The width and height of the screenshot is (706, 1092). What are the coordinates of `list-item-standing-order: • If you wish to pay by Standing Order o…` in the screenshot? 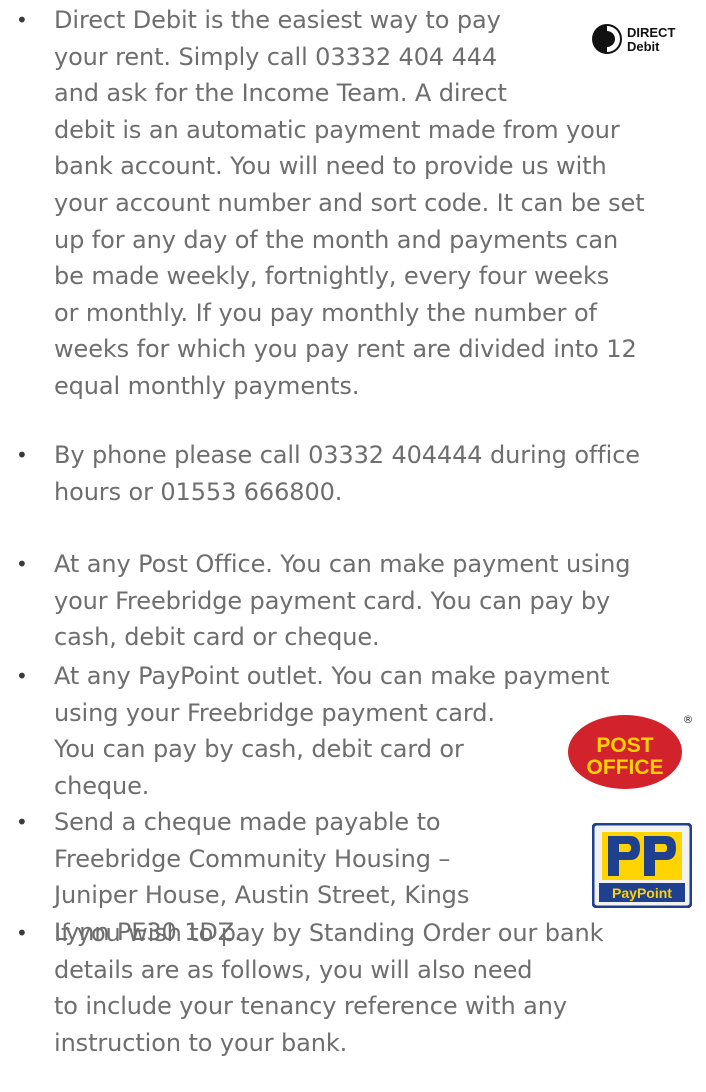 It's located at (302, 988).